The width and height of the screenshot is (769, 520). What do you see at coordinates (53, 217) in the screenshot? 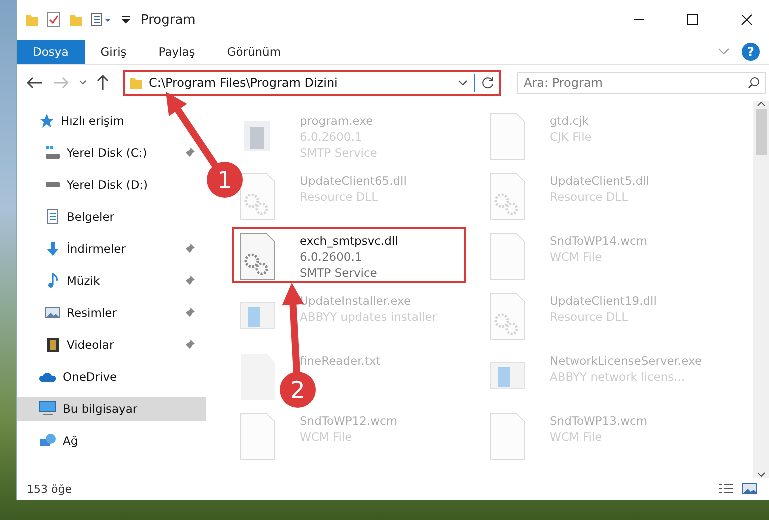
I see `document-icon` at bounding box center [53, 217].